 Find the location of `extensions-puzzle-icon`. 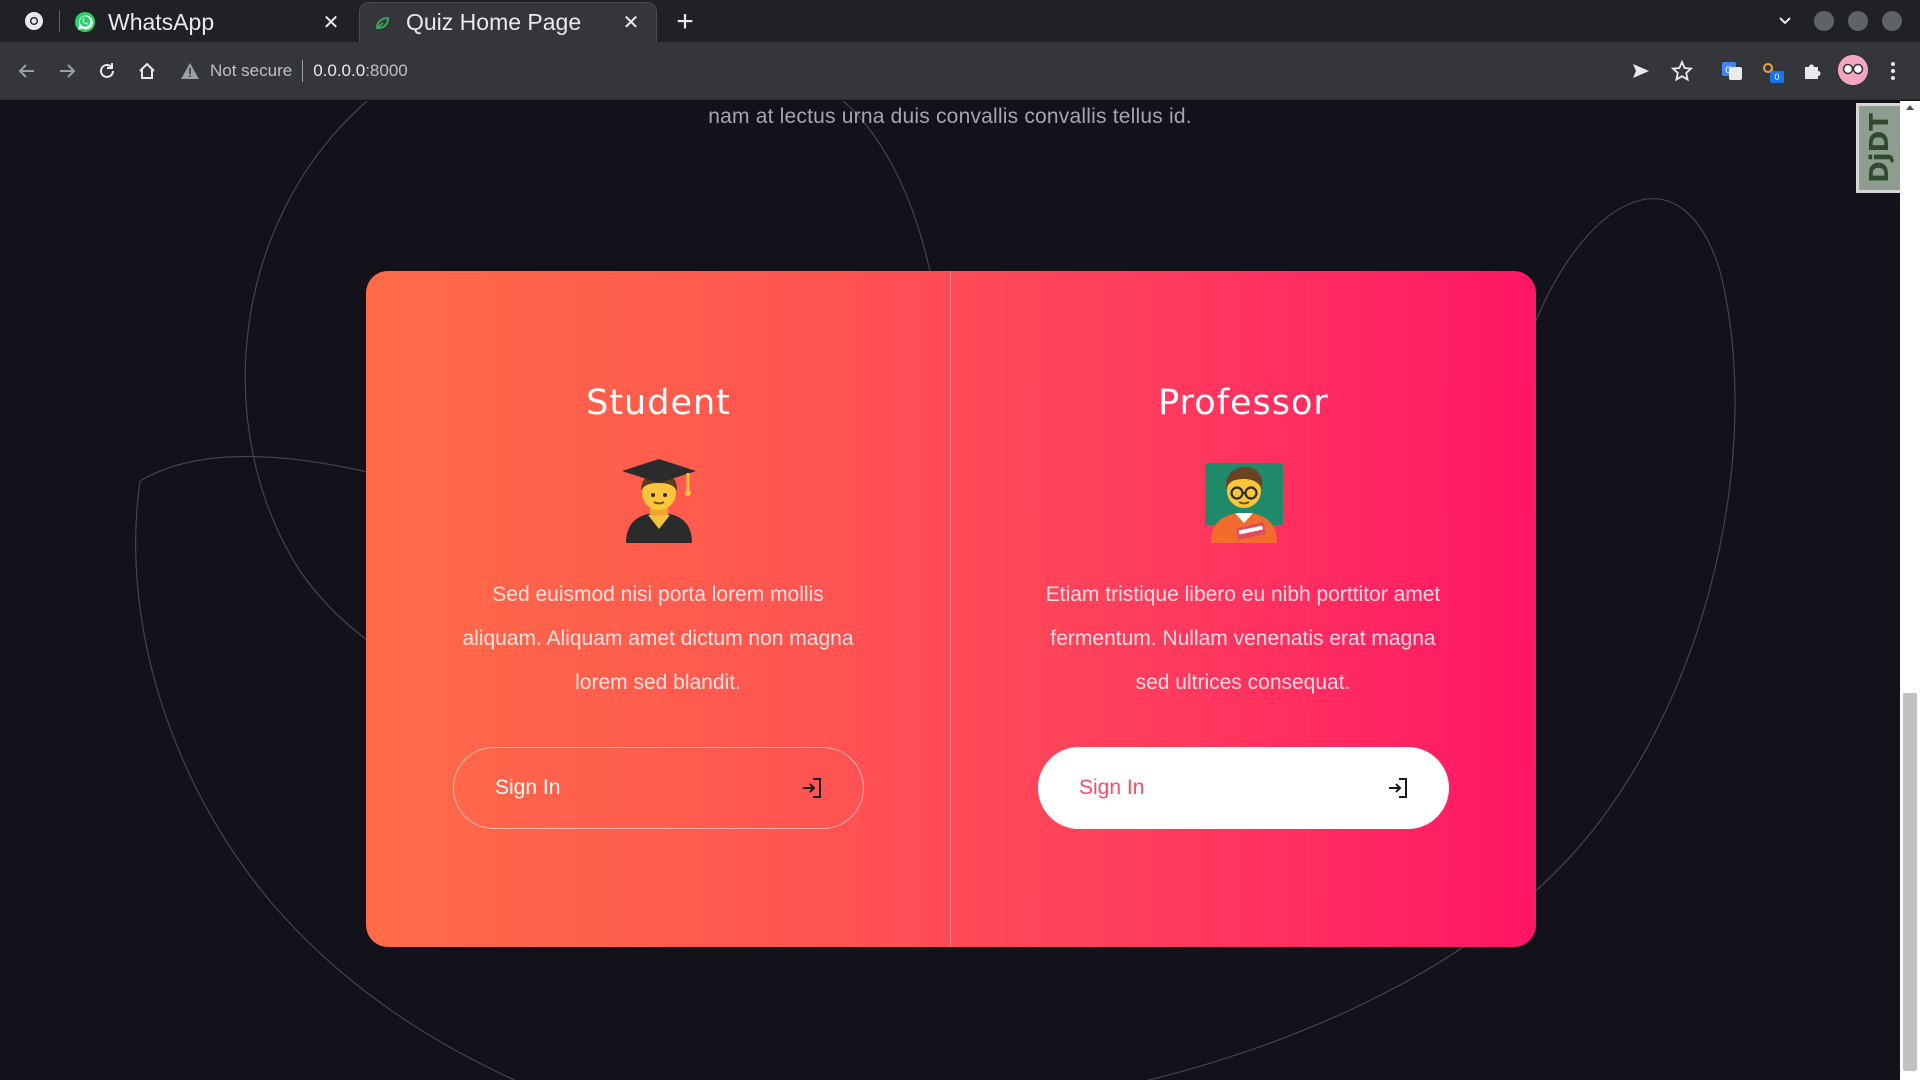

extensions-puzzle-icon is located at coordinates (1812, 71).